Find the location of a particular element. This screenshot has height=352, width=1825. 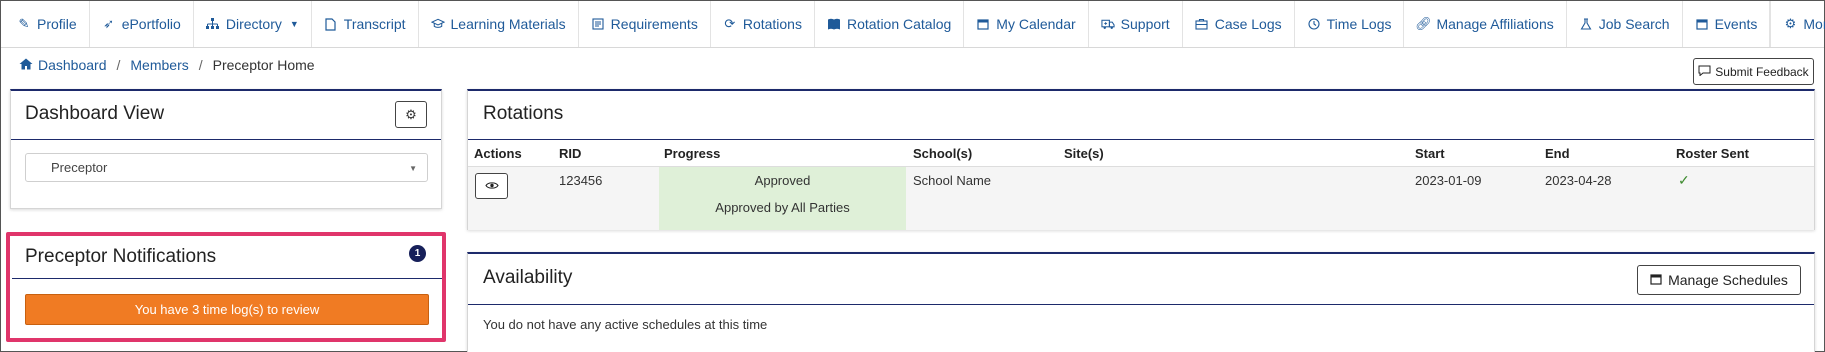

nav-requirements: Requirements is located at coordinates (645, 24).